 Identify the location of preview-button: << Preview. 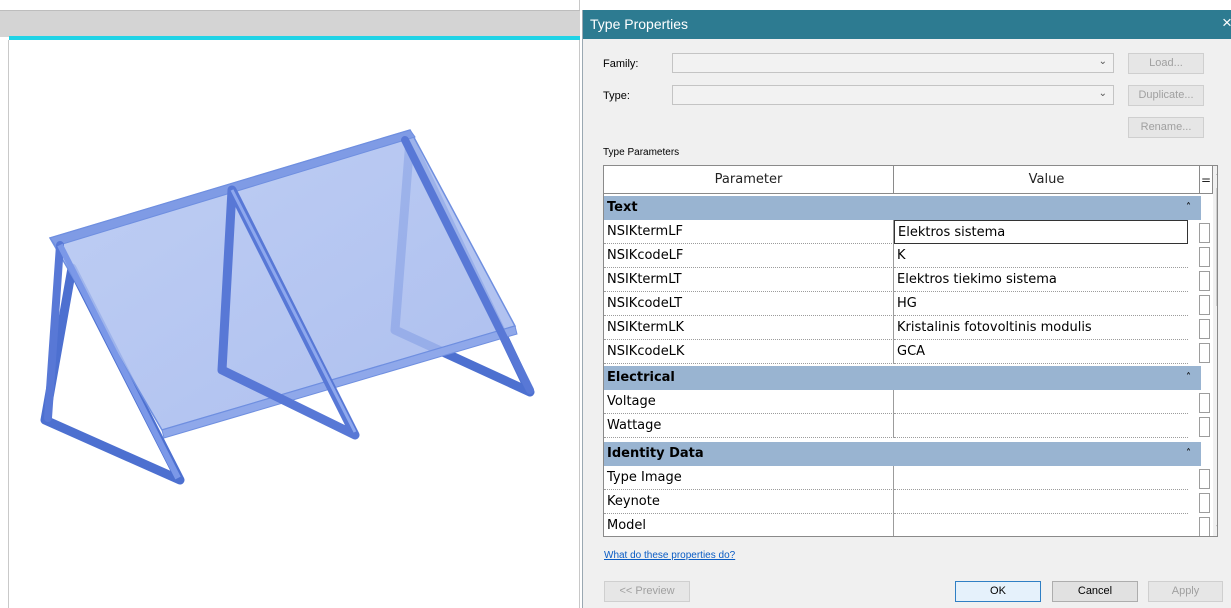
(647, 591).